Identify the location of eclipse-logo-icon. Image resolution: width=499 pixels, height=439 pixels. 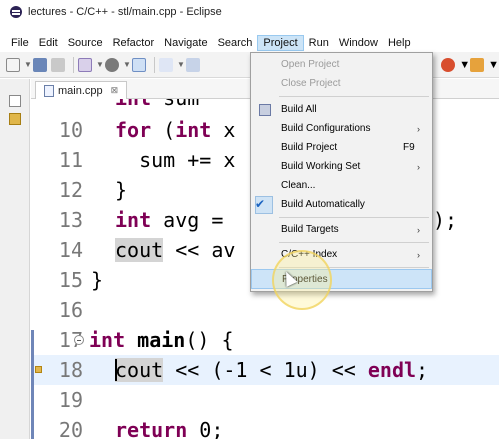
(16, 12).